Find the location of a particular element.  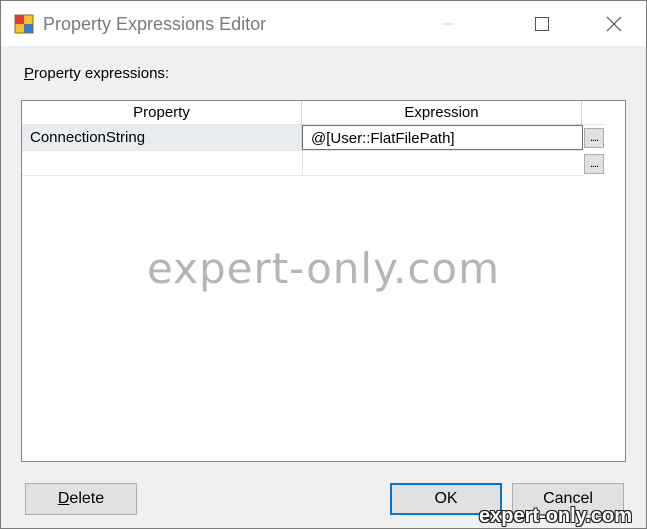

row-separator is located at coordinates (302, 175).